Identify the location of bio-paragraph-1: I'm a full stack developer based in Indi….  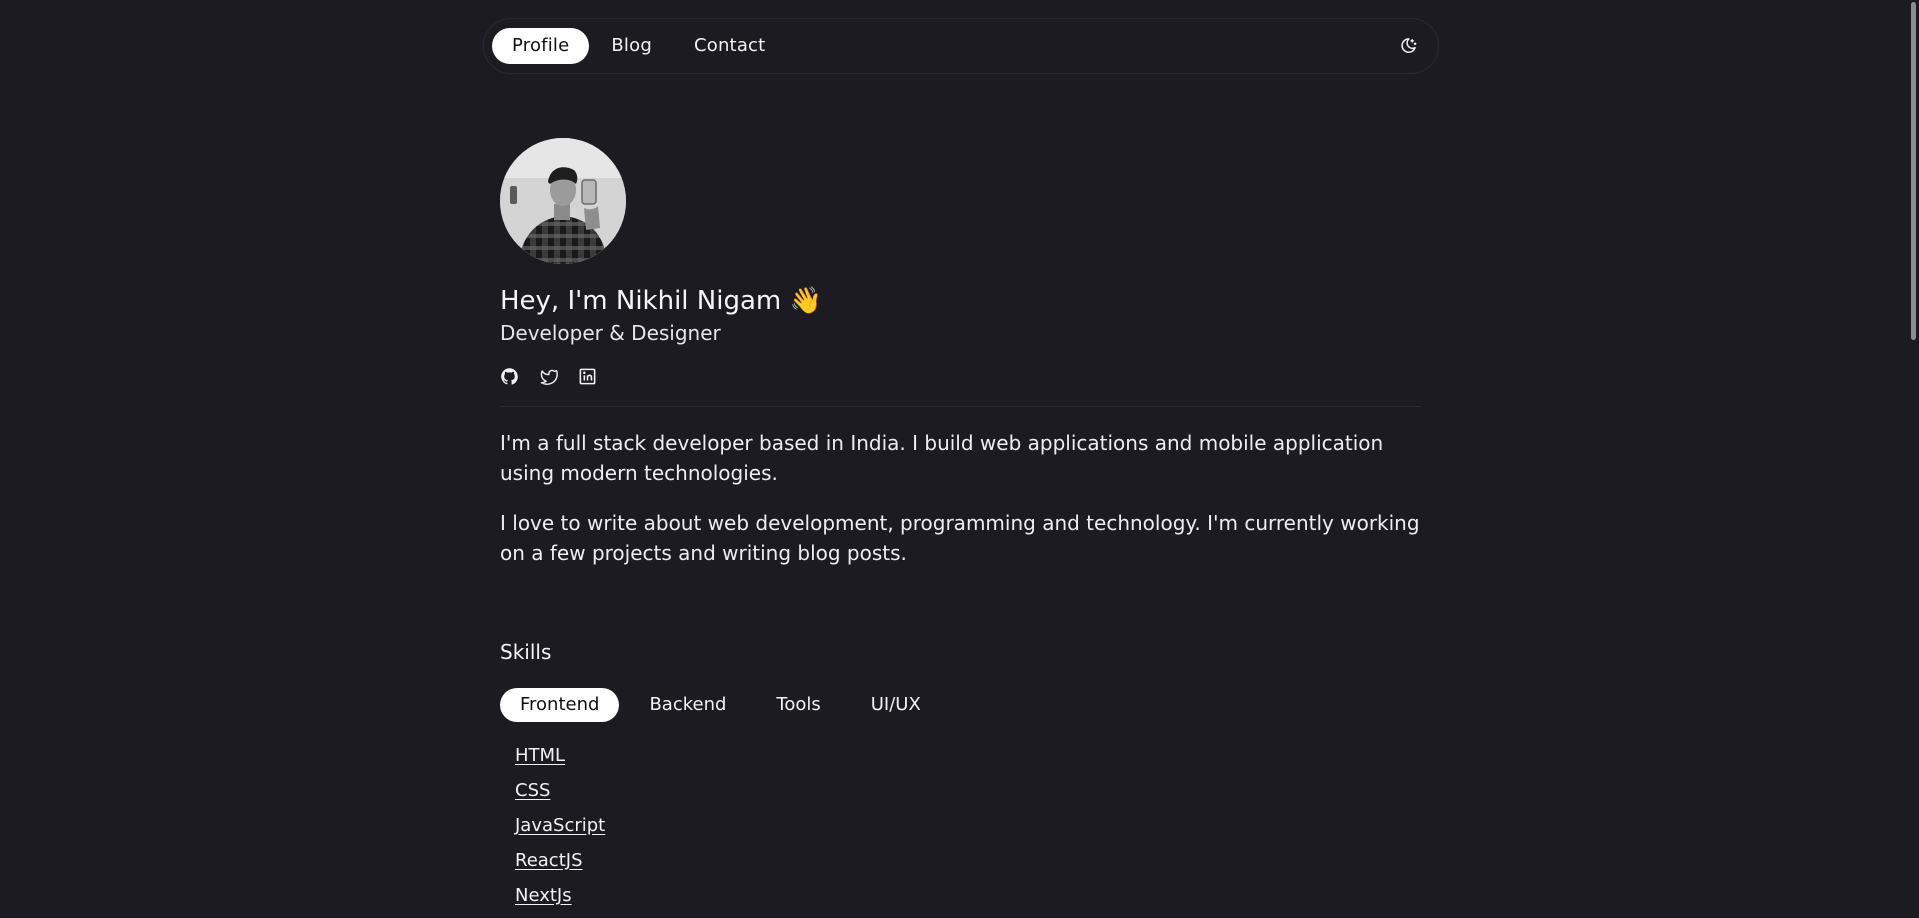
(942, 458).